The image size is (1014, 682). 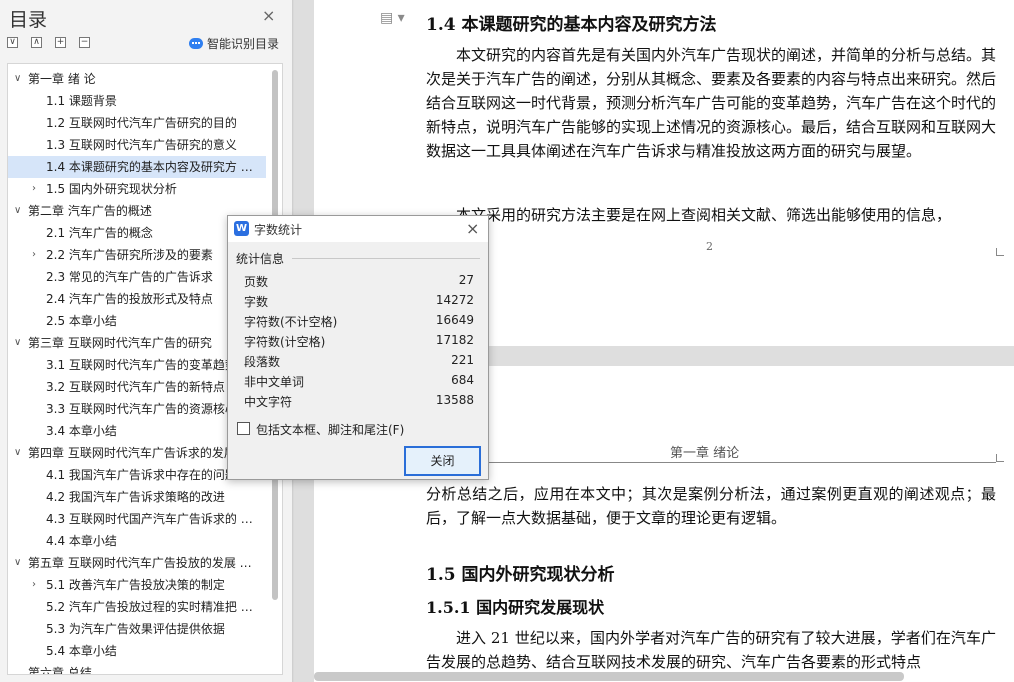 What do you see at coordinates (520, 575) in the screenshot?
I see `heading-1-5: 1.5 国内外研究现状分析` at bounding box center [520, 575].